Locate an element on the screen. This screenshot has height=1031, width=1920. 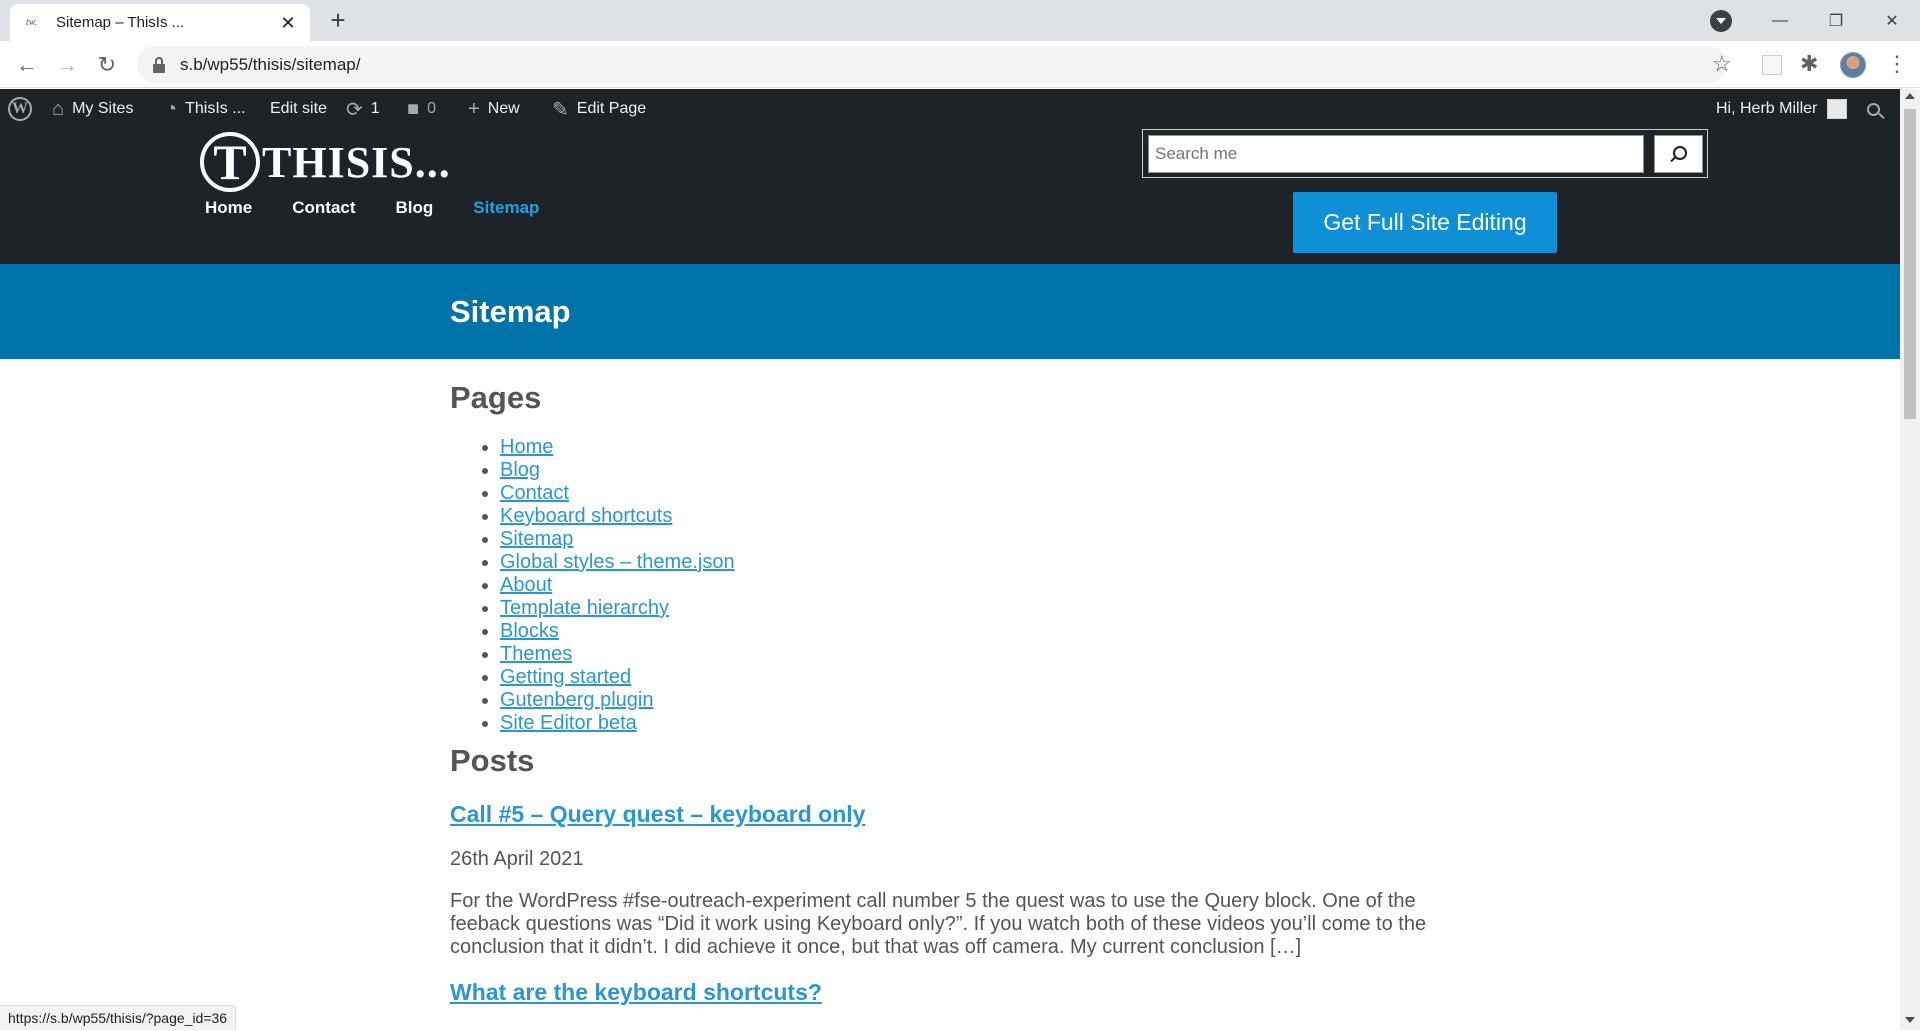
list-item: Themes is located at coordinates (965, 654).